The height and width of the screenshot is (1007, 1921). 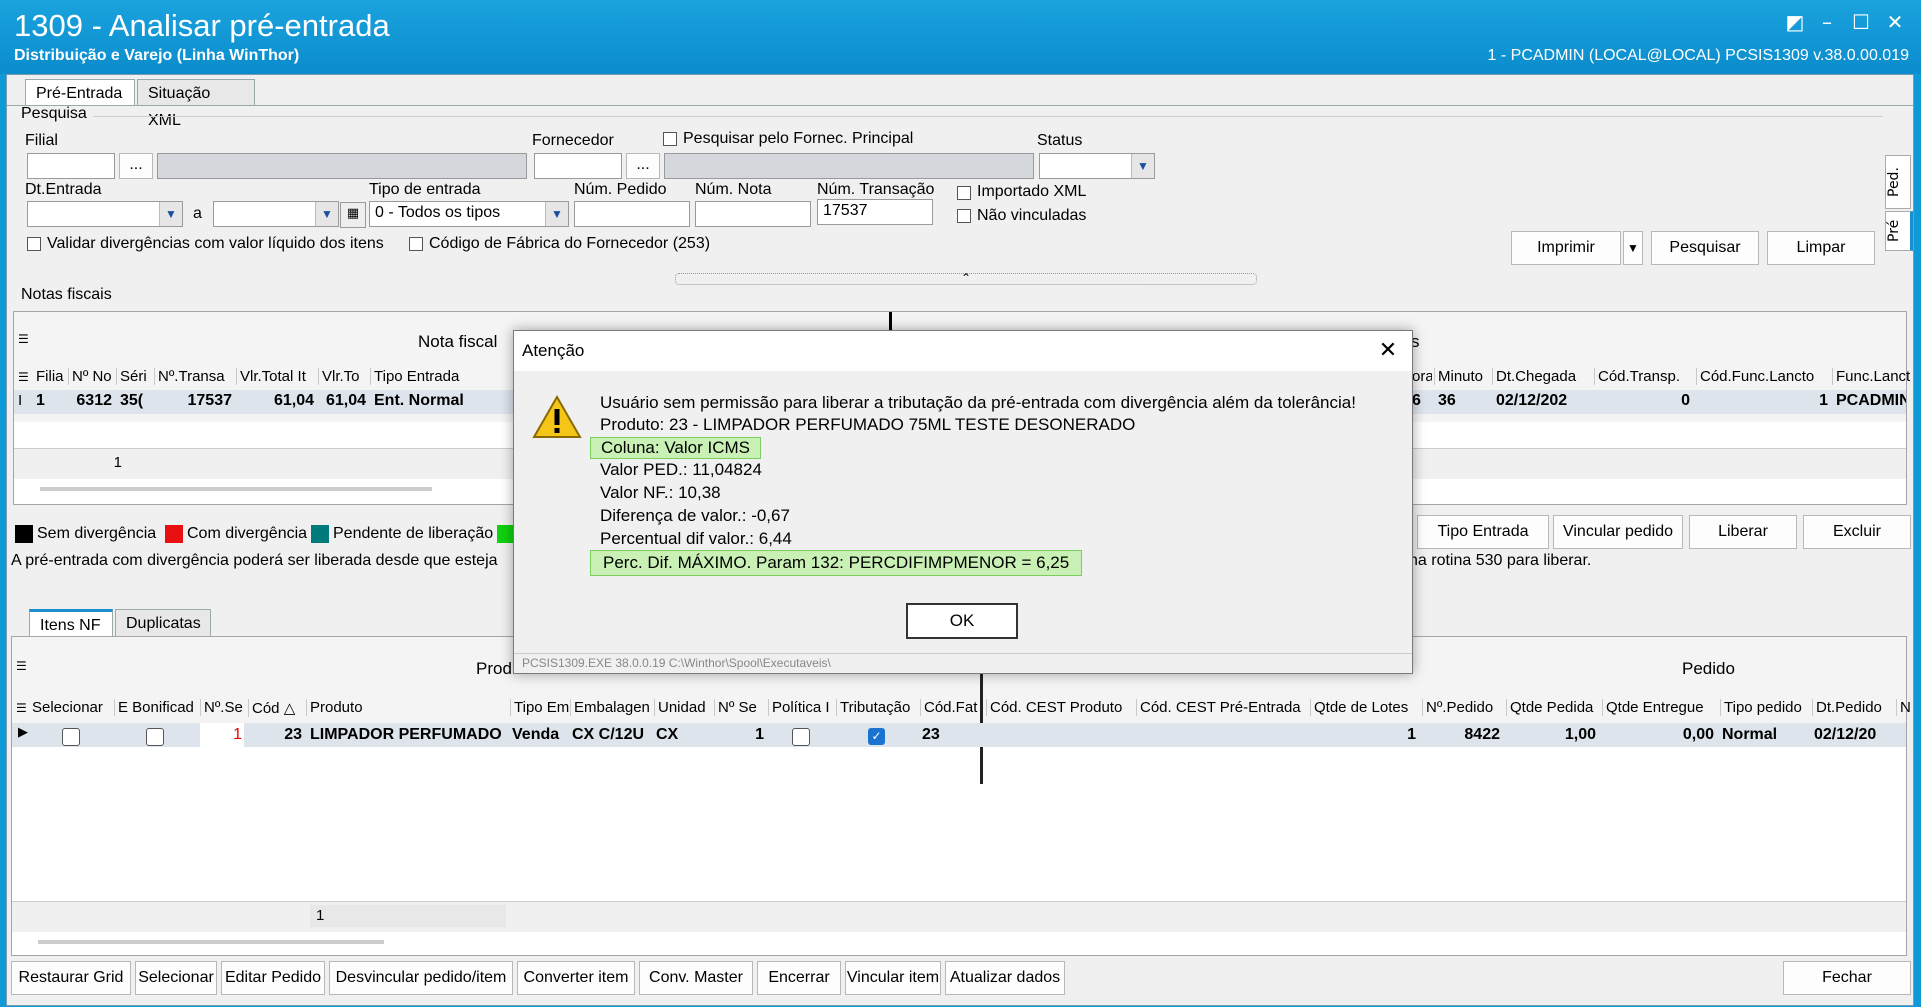 What do you see at coordinates (1705, 248) in the screenshot?
I see `pesquisar-button: Pesquisar` at bounding box center [1705, 248].